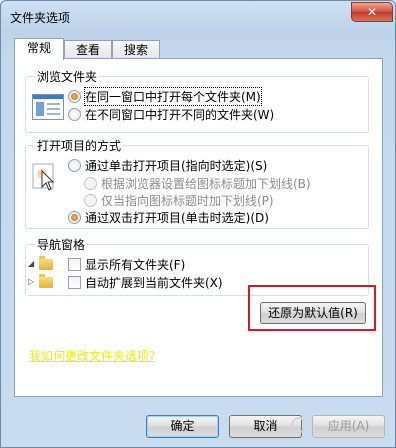 This screenshot has width=396, height=448. I want to click on browse-folders-group: 浏览文件夹 在同一窗口中打开每个文件夹(M) 在不同窗口中打开不同的文件夹(W), so click(197, 100).